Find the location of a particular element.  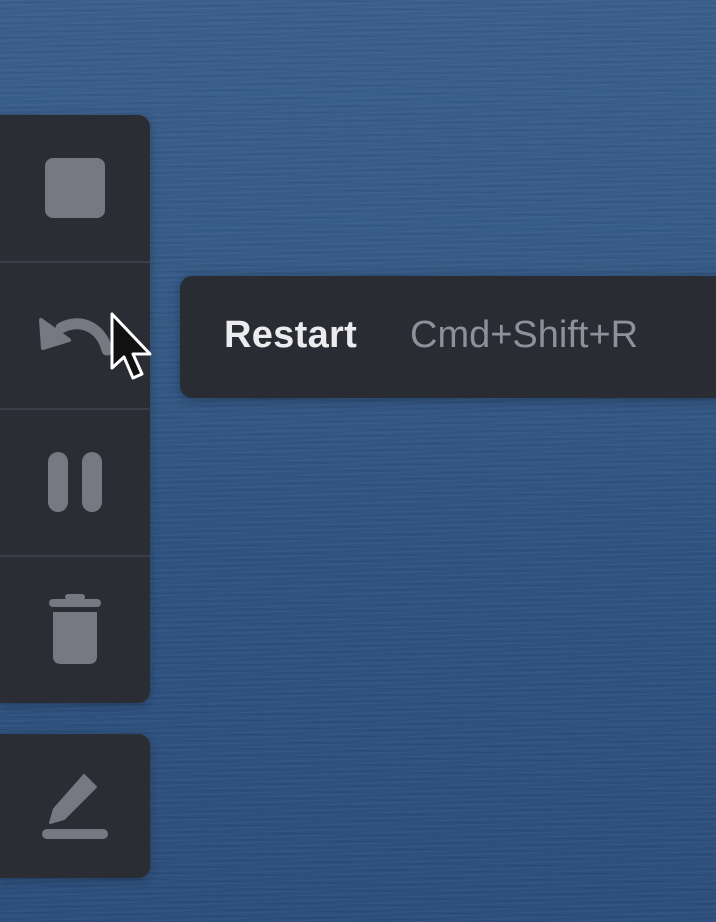

pencil-icon is located at coordinates (75, 806).